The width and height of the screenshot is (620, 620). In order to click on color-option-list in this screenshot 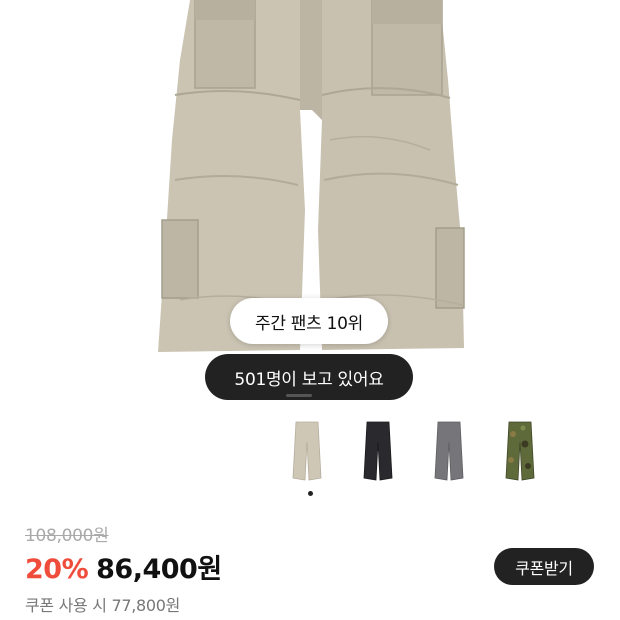, I will do `click(413, 451)`.